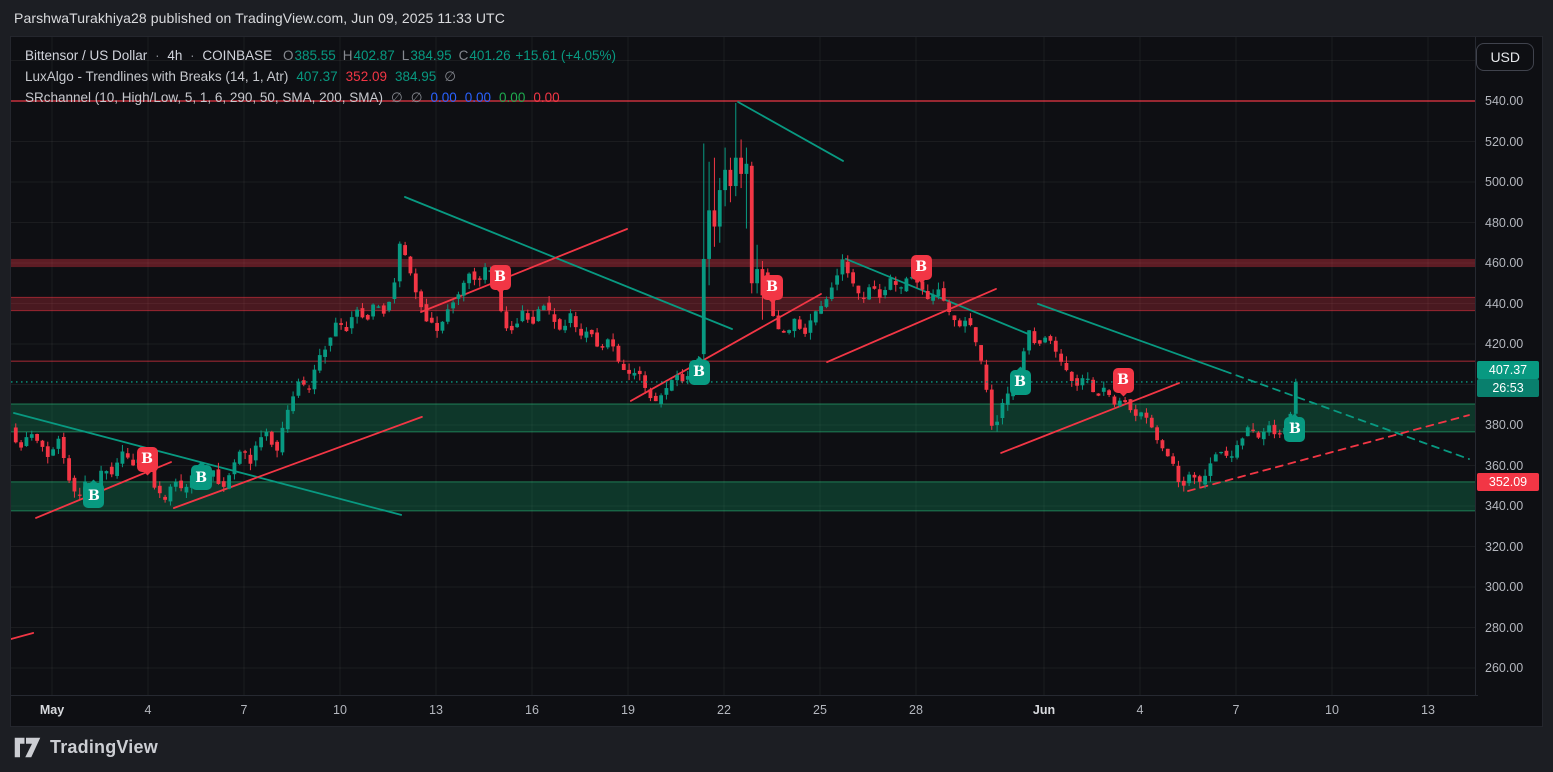 The width and height of the screenshot is (1553, 772). I want to click on price-tick: 380.00, so click(1504, 425).